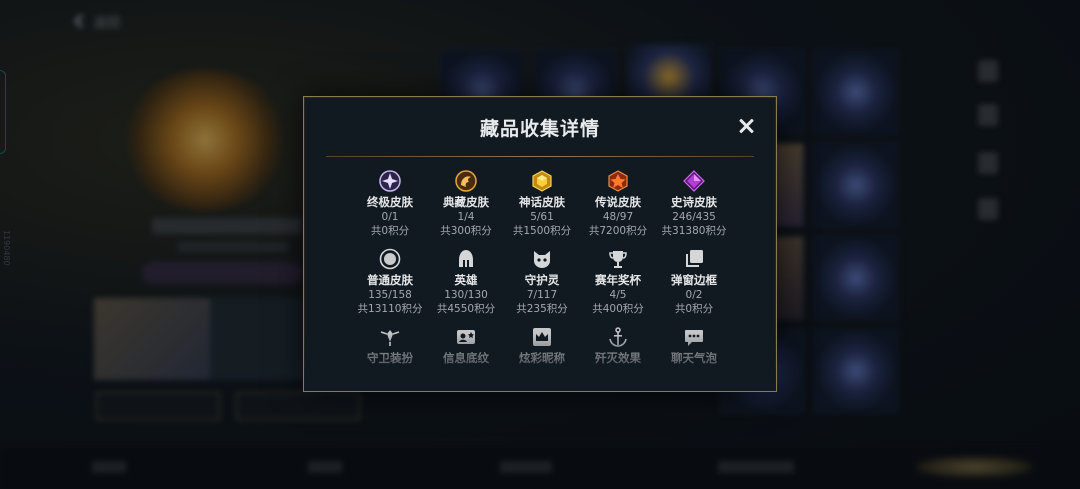 The image size is (1080, 489). What do you see at coordinates (390, 309) in the screenshot?
I see `item-points: 共13110积分` at bounding box center [390, 309].